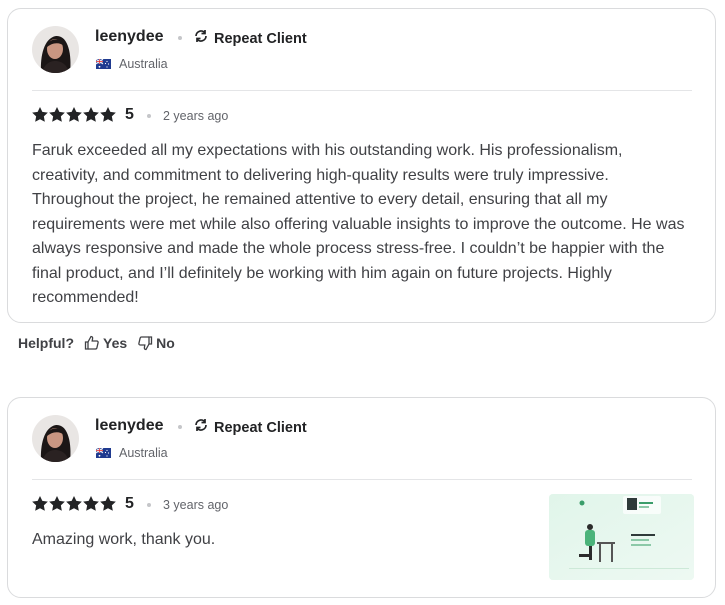 Image resolution: width=725 pixels, height=605 pixels. I want to click on thumbs-up-icon, so click(92, 343).